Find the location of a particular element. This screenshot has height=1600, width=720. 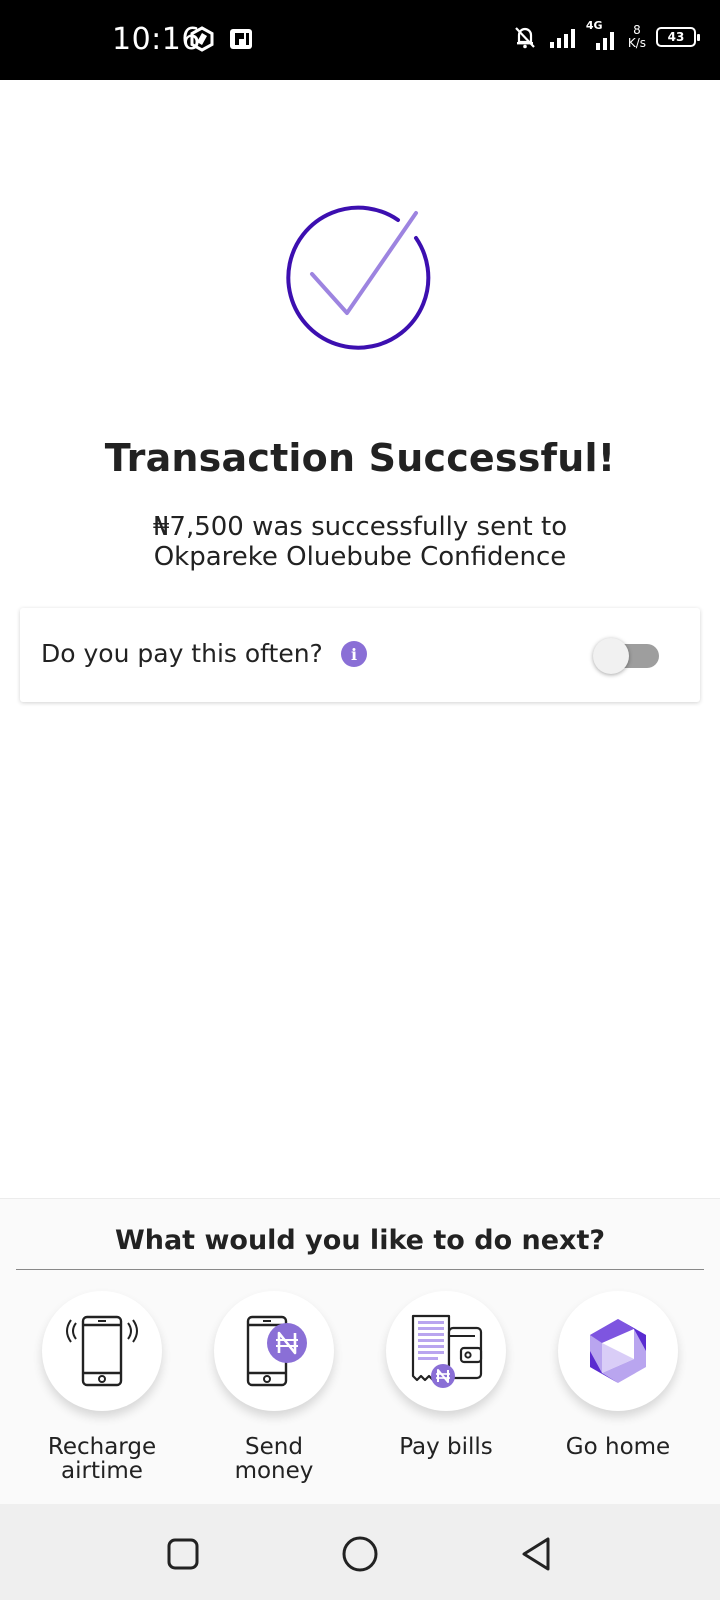

pay-bills-circle is located at coordinates (446, 1351).